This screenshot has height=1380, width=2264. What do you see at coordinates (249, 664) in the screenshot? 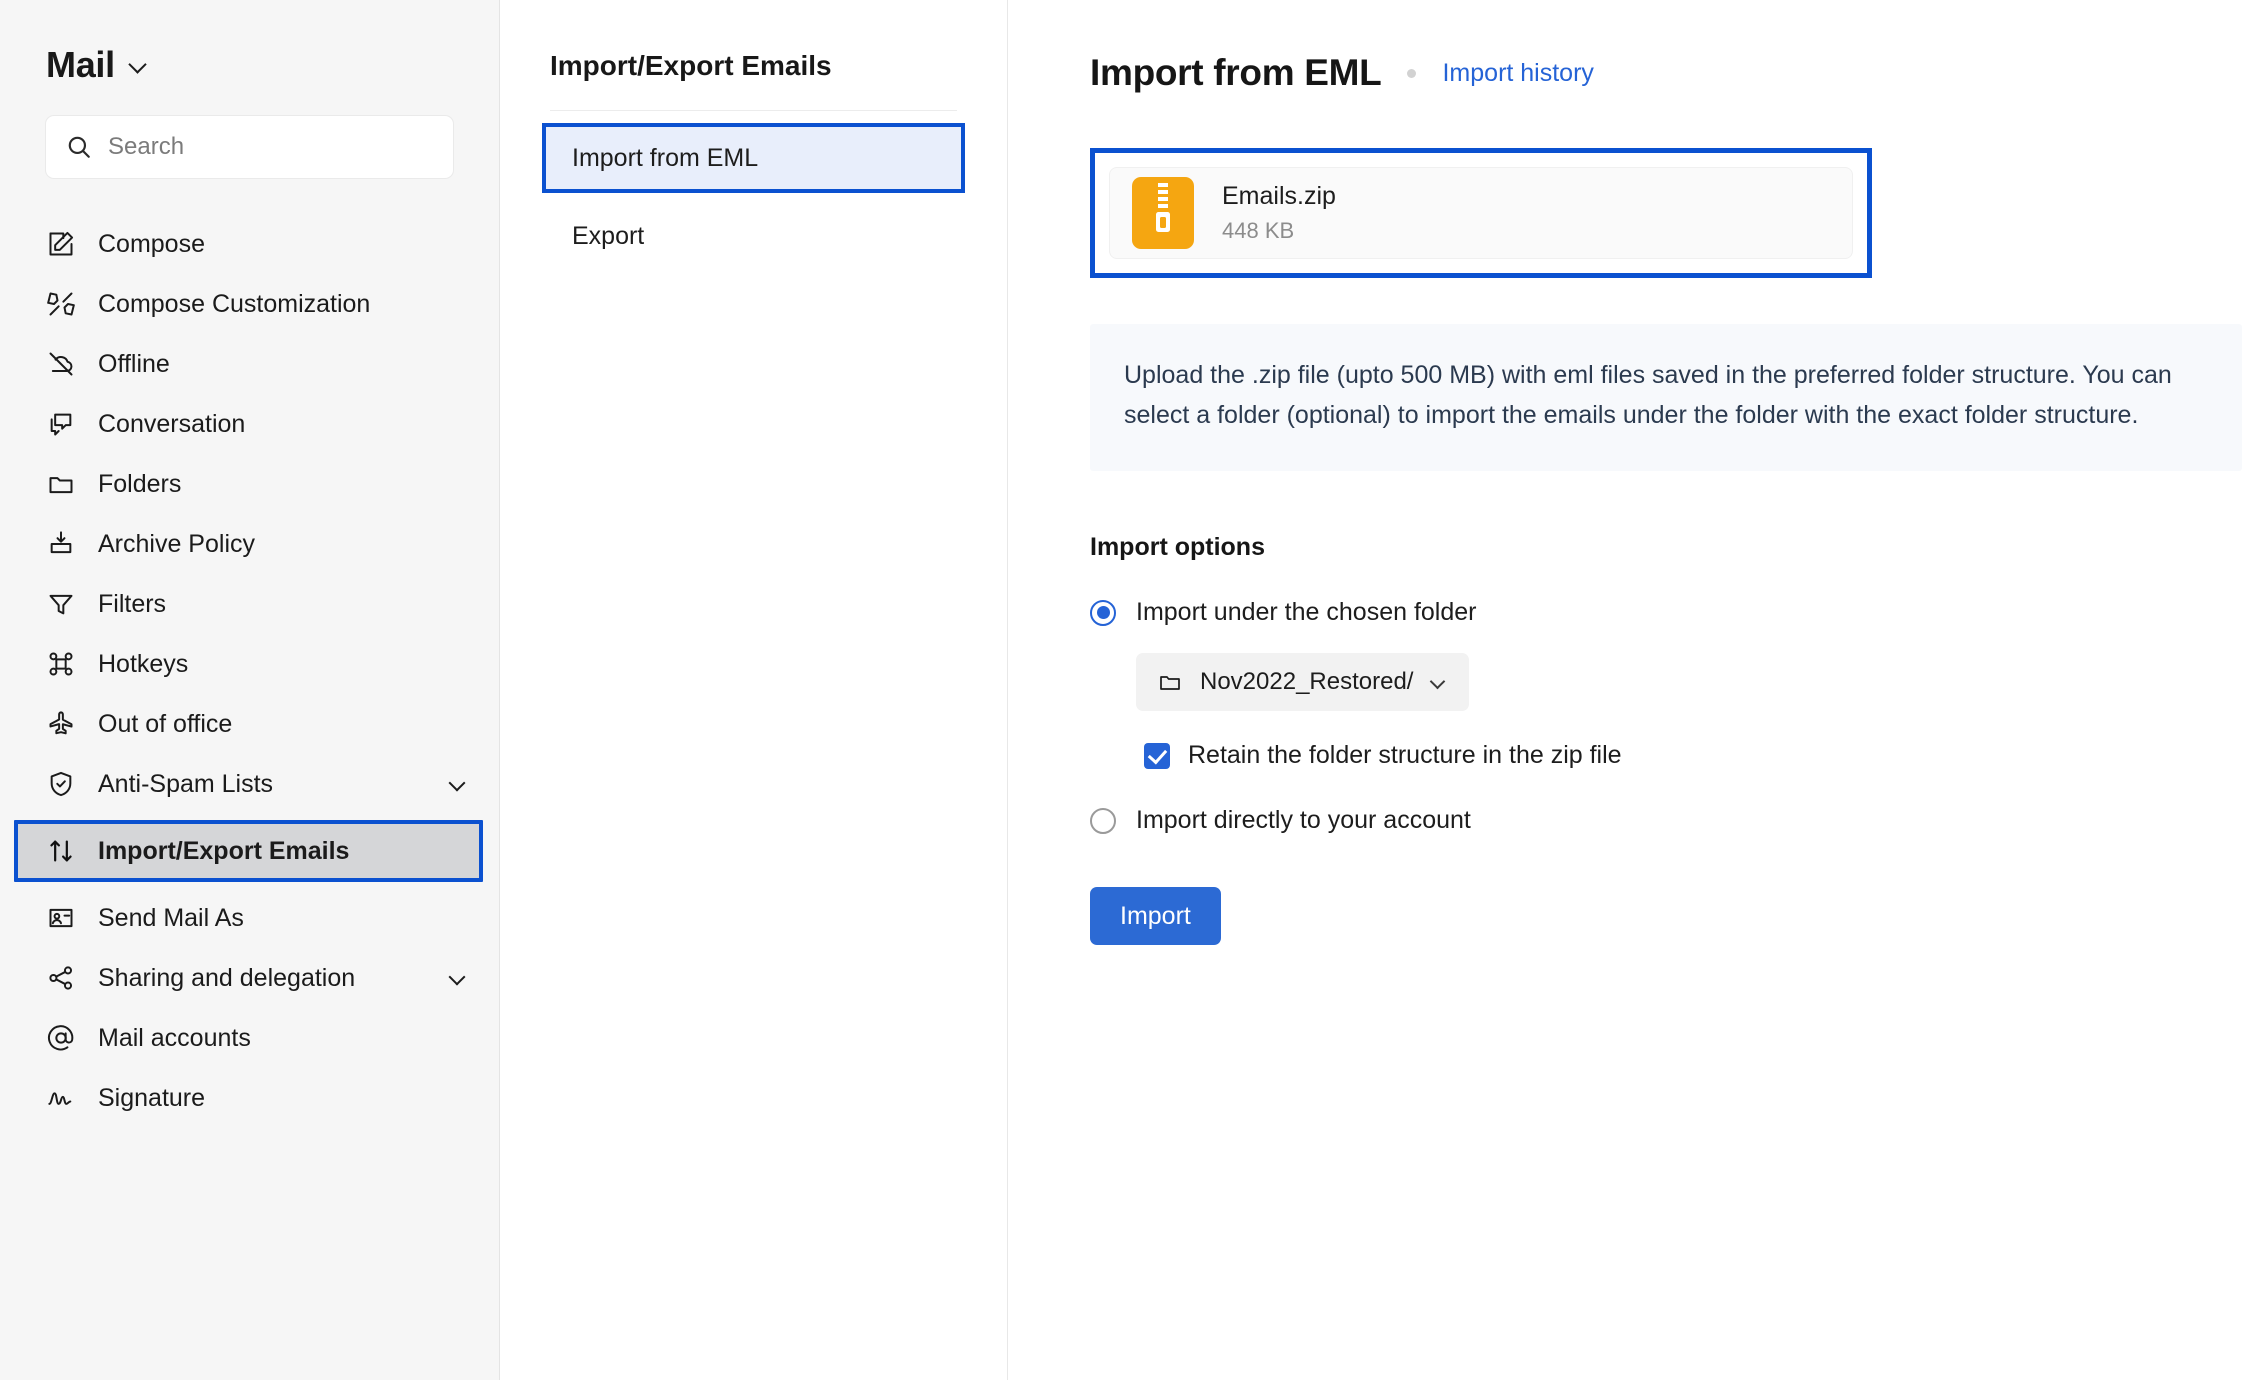
I see `sidebar-item-hotkeys: Hotkeys` at bounding box center [249, 664].